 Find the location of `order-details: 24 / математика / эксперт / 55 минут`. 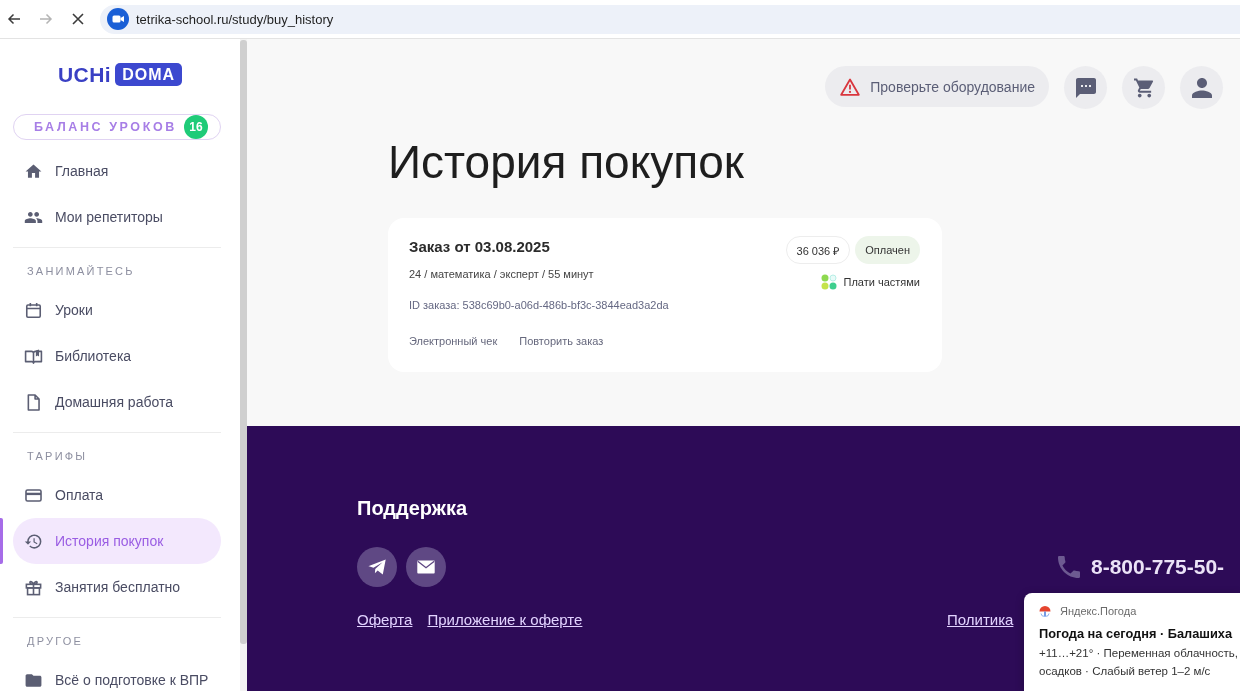

order-details: 24 / математика / эксперт / 55 минут is located at coordinates (502, 274).